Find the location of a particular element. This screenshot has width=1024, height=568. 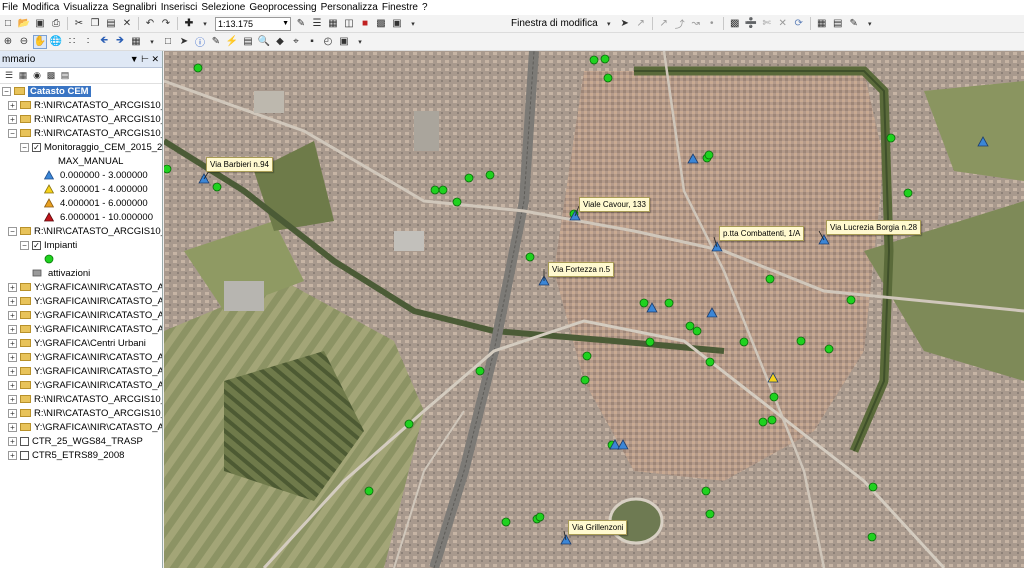

editor-dropdown-icon: ▾ is located at coordinates (609, 24).